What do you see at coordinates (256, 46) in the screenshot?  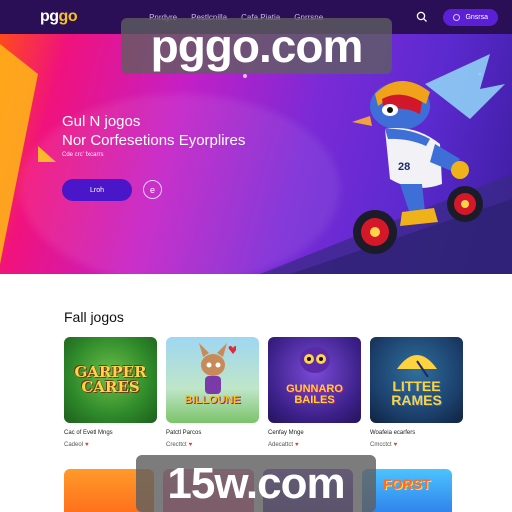 I see `watermark-top: pggo.com` at bounding box center [256, 46].